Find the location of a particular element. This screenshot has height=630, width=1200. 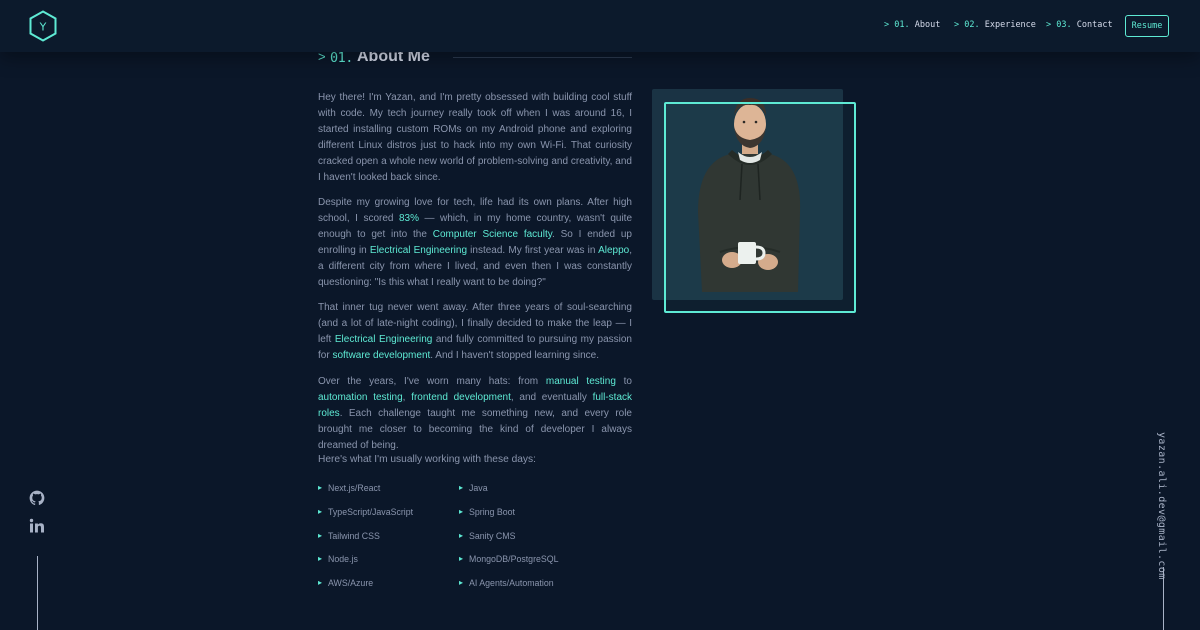

profile-photo-frame is located at coordinates (760, 207).